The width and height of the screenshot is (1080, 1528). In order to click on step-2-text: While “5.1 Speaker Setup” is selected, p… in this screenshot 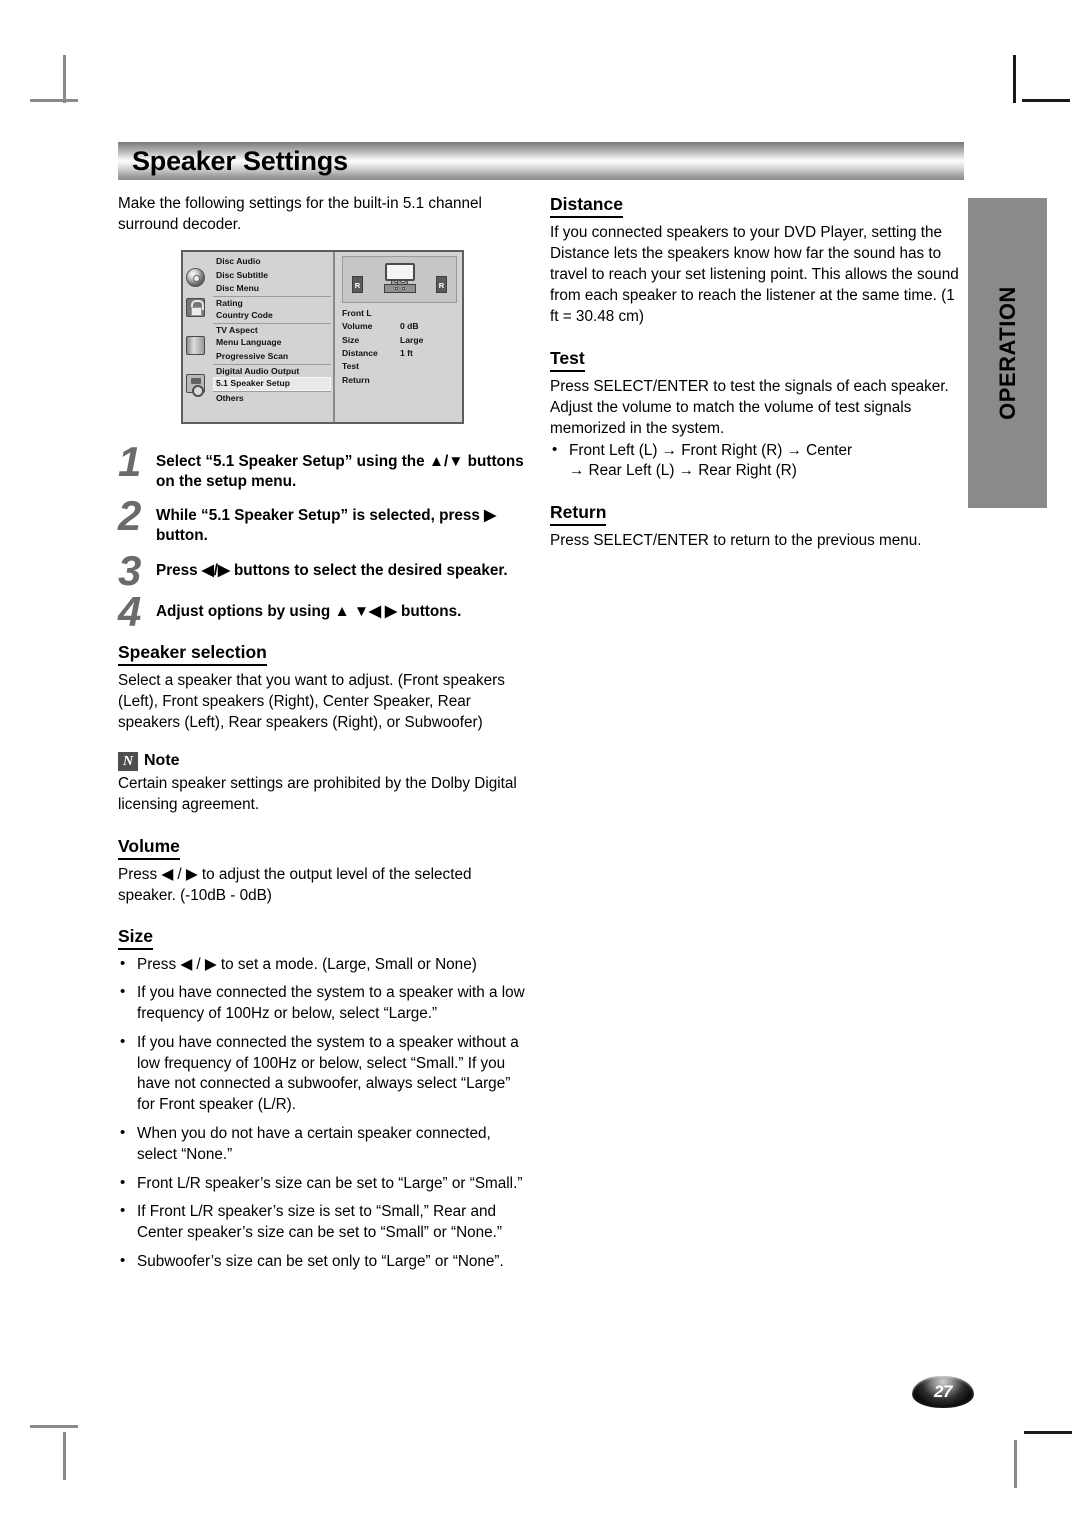, I will do `click(326, 526)`.